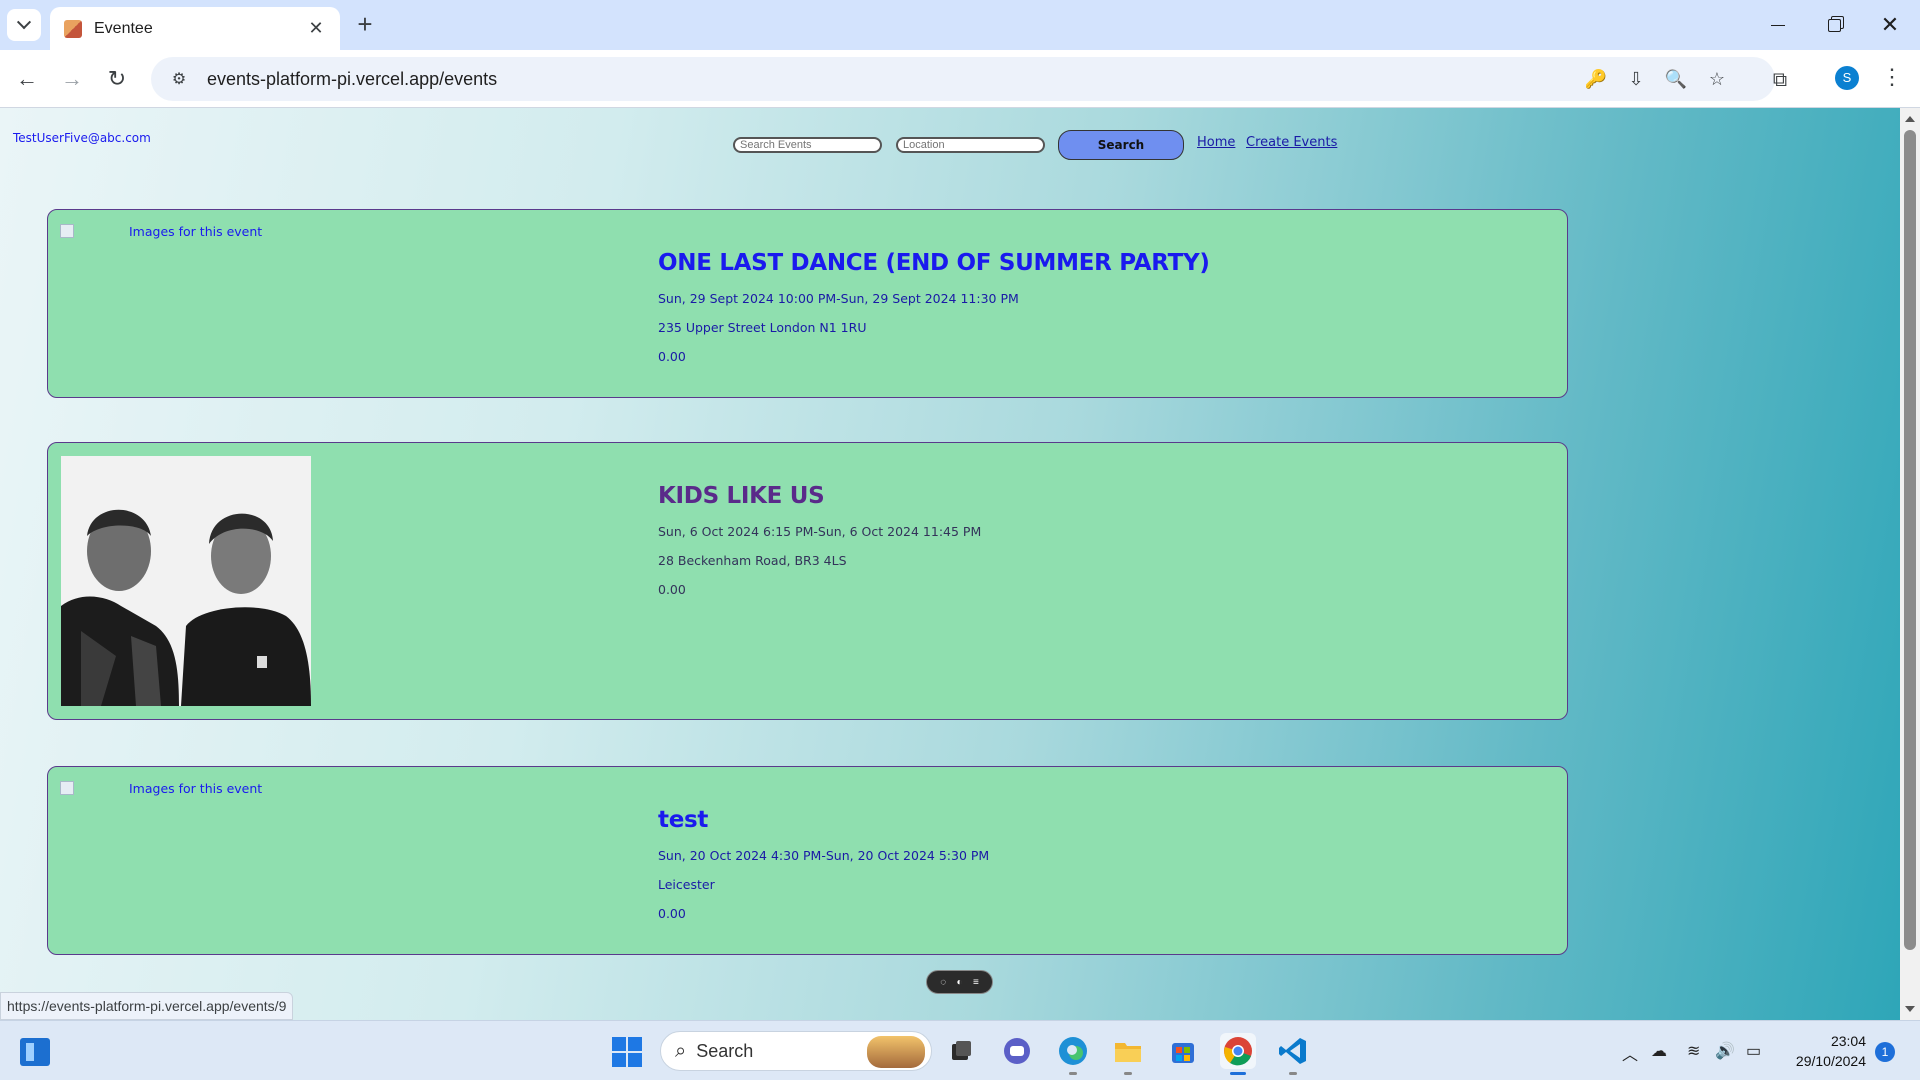 The height and width of the screenshot is (1080, 1920). I want to click on battery-icon: ▭, so click(1753, 1051).